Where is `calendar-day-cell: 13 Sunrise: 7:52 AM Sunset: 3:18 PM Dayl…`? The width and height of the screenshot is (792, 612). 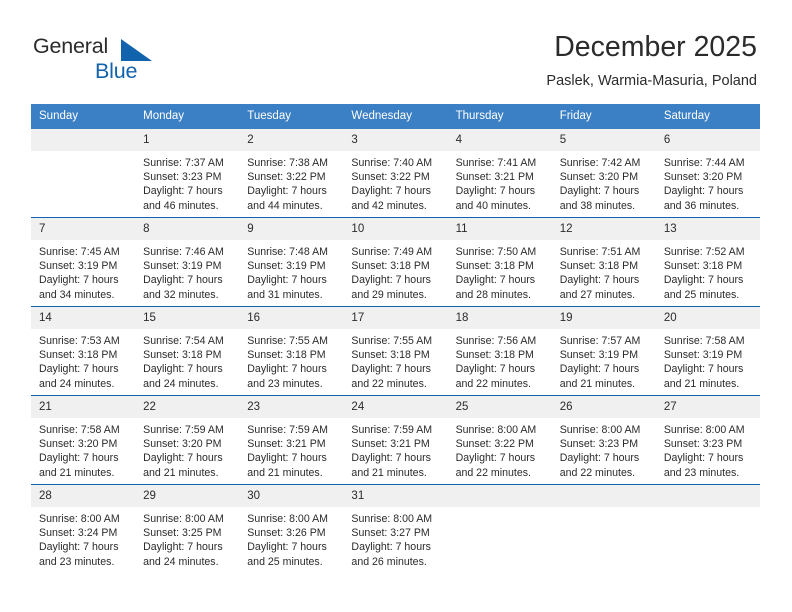 calendar-day-cell: 13 Sunrise: 7:52 AM Sunset: 3:18 PM Dayl… is located at coordinates (707, 262).